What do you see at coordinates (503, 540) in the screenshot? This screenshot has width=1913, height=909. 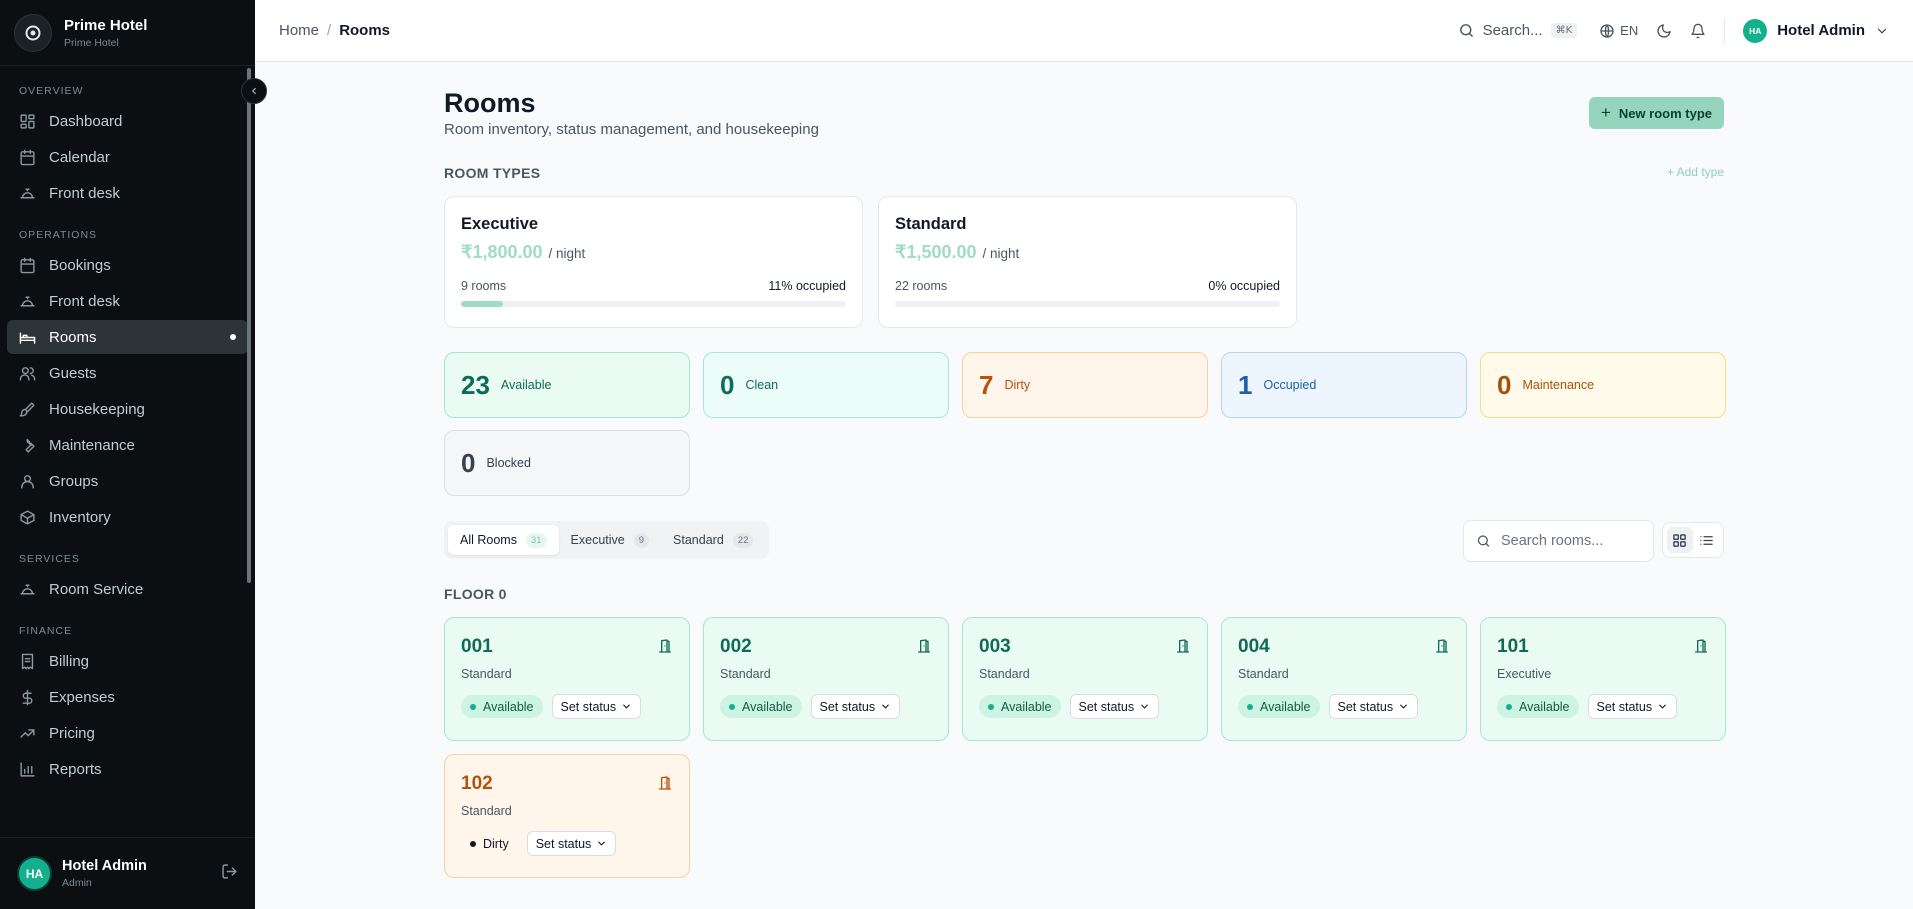 I see `tab-all-rooms: All Rooms 31` at bounding box center [503, 540].